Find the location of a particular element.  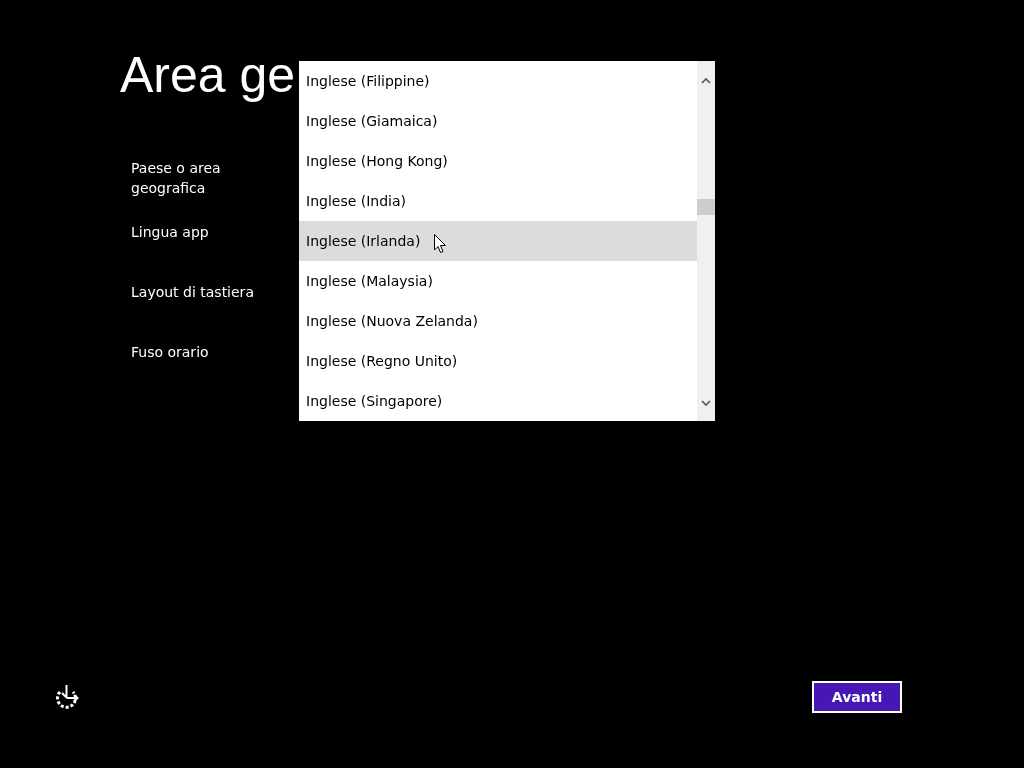

scroll-up-icon is located at coordinates (706, 81).